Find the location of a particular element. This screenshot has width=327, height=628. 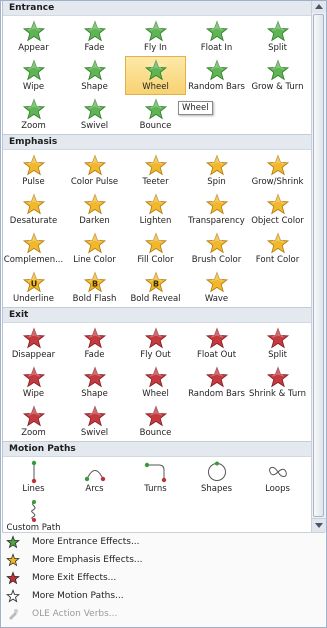

effect-emphasis-color-pulse: Color Pulse is located at coordinates (94, 170).